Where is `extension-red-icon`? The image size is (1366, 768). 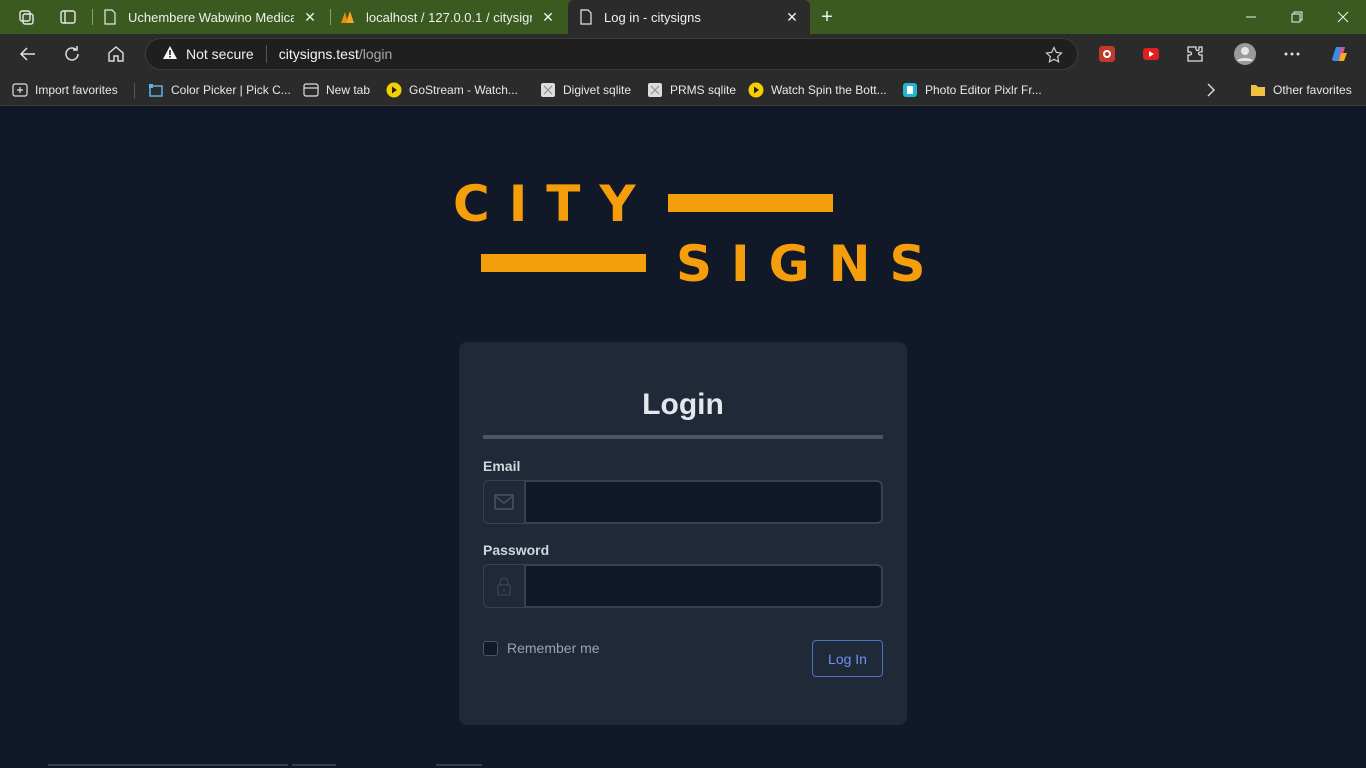
extension-red-icon is located at coordinates (1107, 54).